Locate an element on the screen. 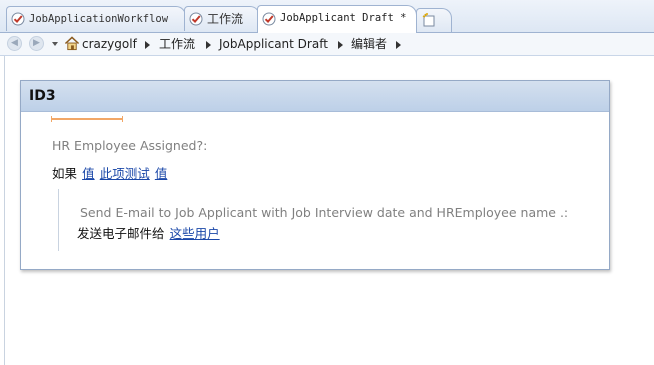 The height and width of the screenshot is (365, 654). tab-workflow: 工作流 is located at coordinates (222, 18).